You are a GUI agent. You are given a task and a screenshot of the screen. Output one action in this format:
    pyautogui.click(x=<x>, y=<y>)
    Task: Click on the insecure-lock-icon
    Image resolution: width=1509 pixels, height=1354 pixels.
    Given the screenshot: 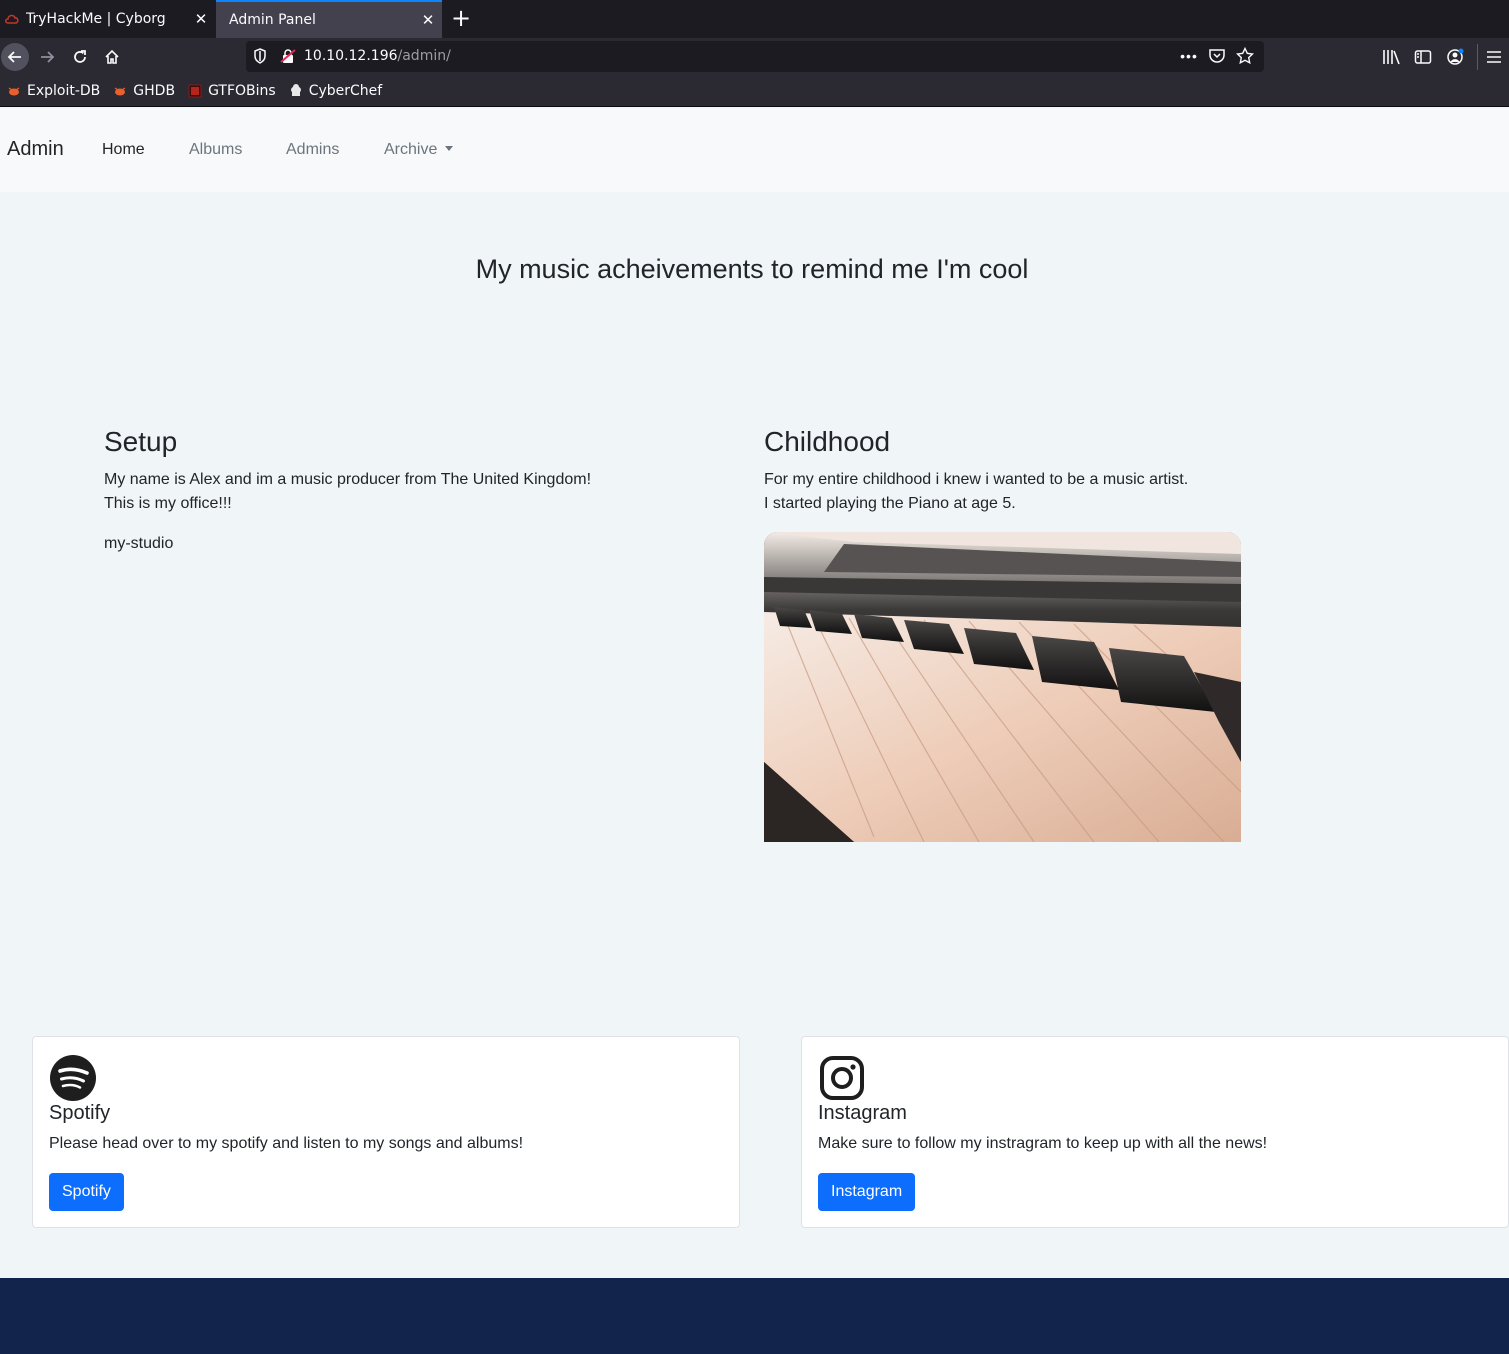 What is the action you would take?
    pyautogui.click(x=288, y=58)
    